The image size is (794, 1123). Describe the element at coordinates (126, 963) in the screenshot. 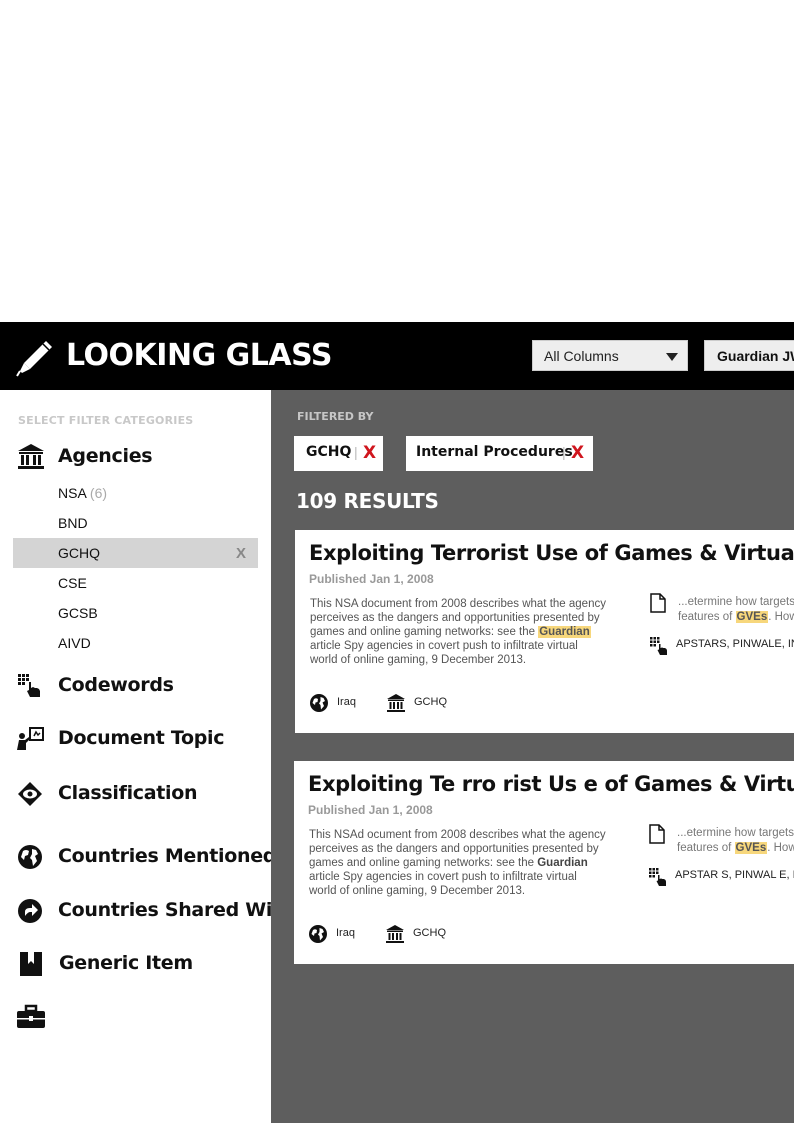

I see `category-label: Generic Item` at that location.